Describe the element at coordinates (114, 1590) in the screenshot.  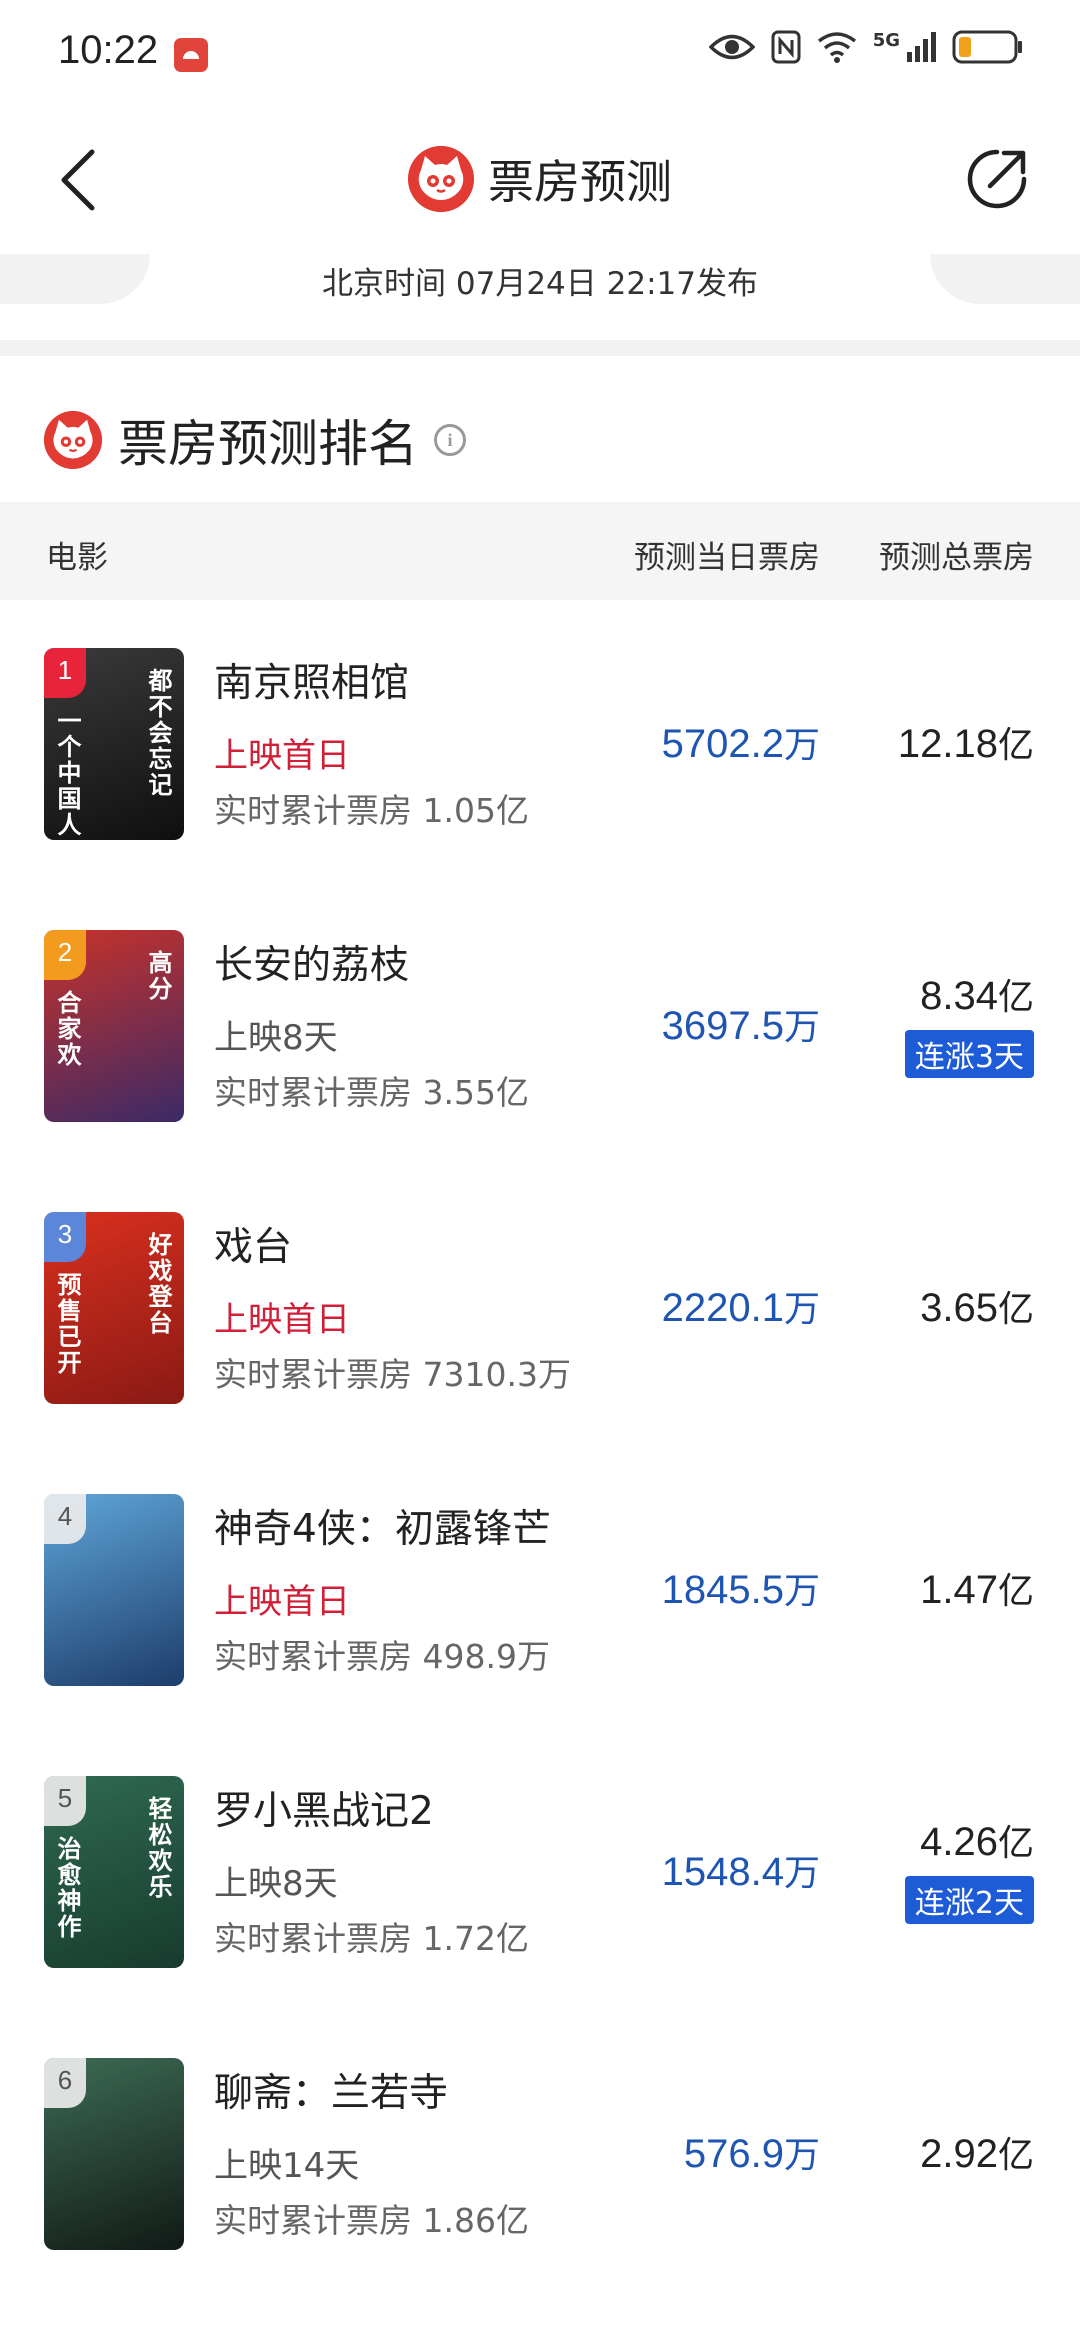
I see `movie-poster: 4` at that location.